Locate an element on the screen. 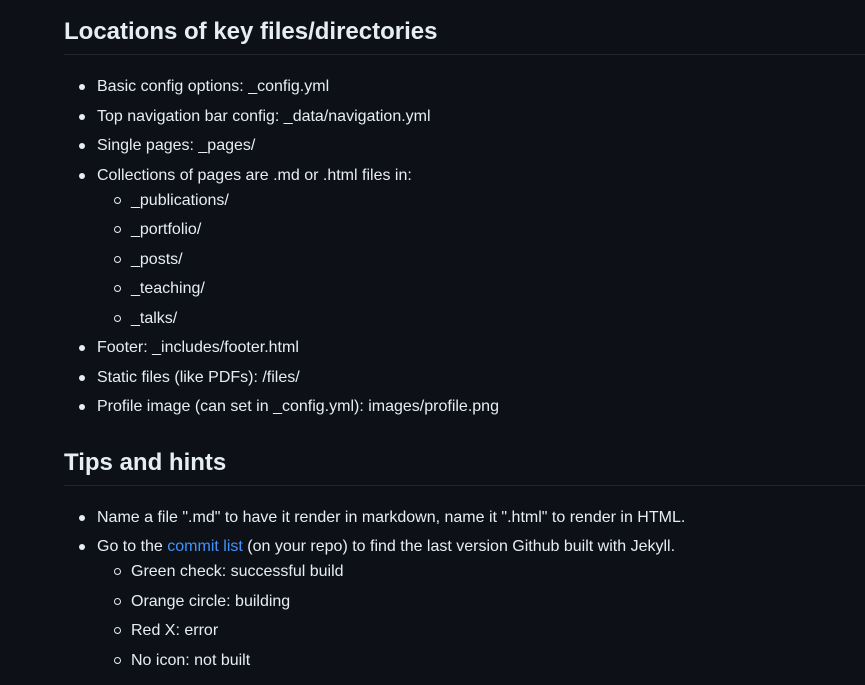 The width and height of the screenshot is (865, 685). commit-list-link: commit list is located at coordinates (205, 546).